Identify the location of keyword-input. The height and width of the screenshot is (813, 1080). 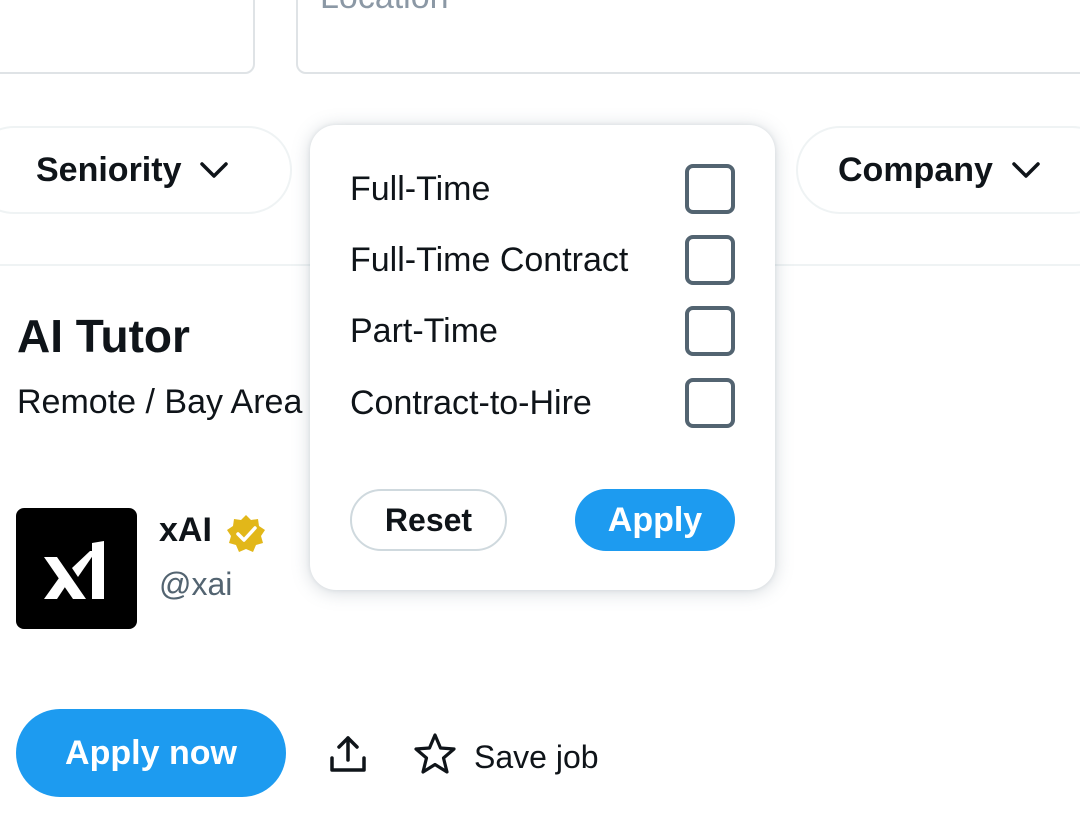
(127, 37).